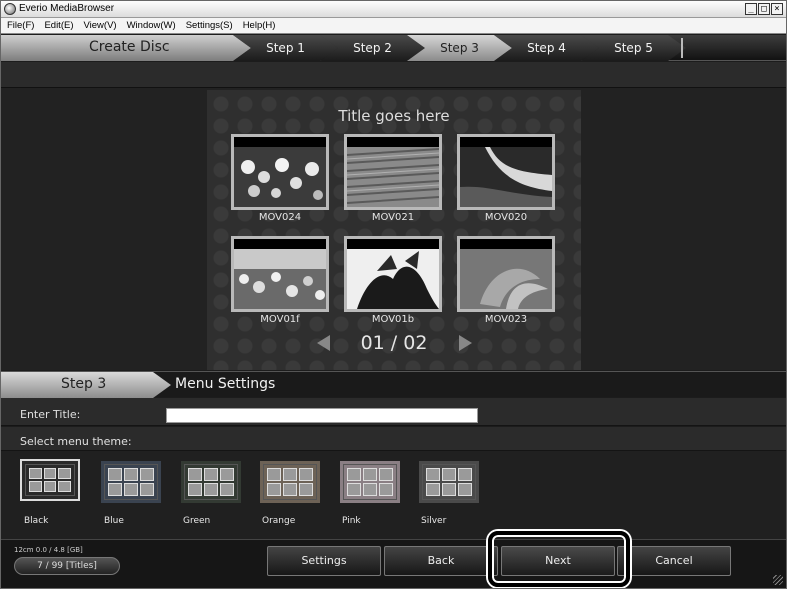 The height and width of the screenshot is (589, 787). I want to click on theme-row: Select menu theme:, so click(393, 439).